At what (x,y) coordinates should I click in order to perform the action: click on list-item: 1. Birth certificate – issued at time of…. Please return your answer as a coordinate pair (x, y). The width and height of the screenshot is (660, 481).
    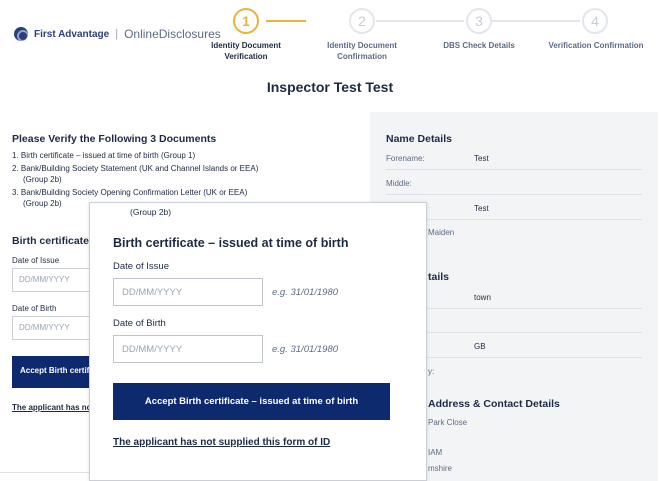
    Looking at the image, I should click on (187, 155).